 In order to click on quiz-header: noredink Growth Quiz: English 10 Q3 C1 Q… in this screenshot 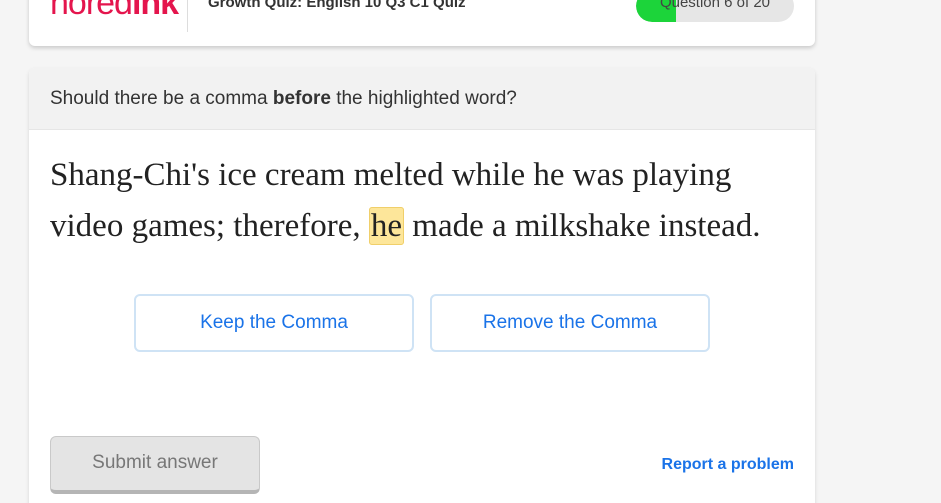, I will do `click(422, 23)`.